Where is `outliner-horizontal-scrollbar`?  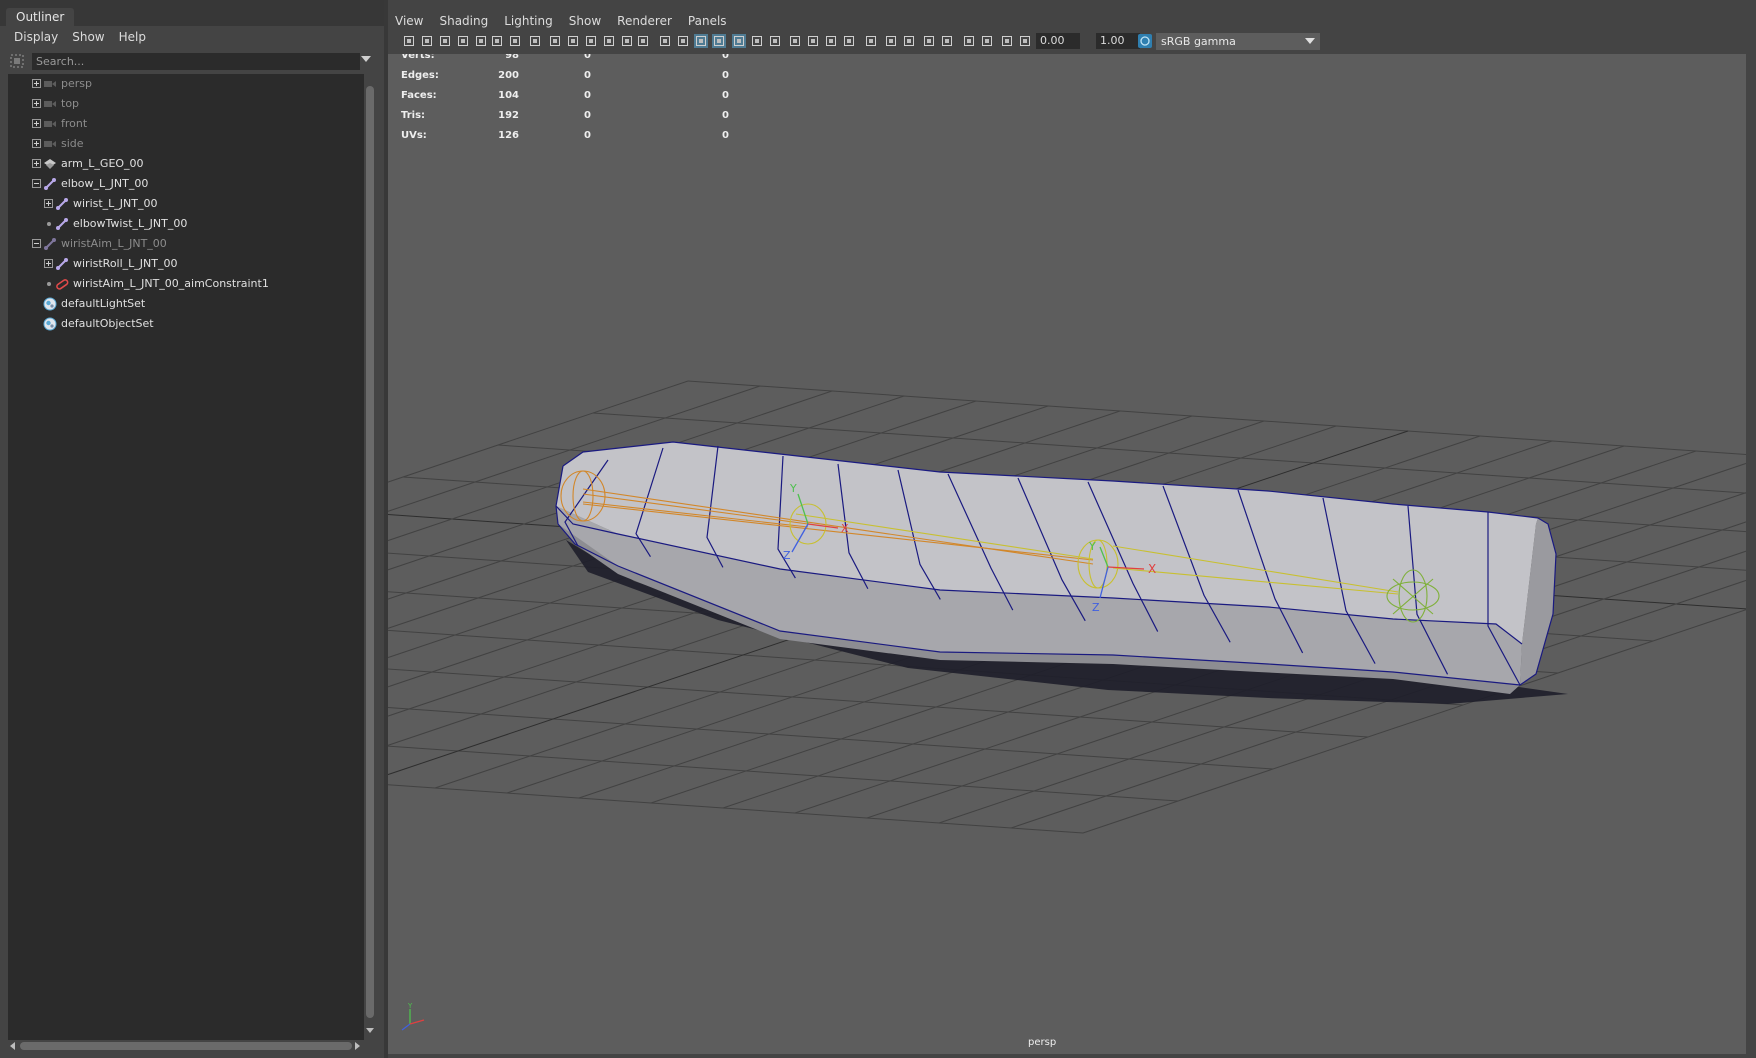 outliner-horizontal-scrollbar is located at coordinates (186, 1046).